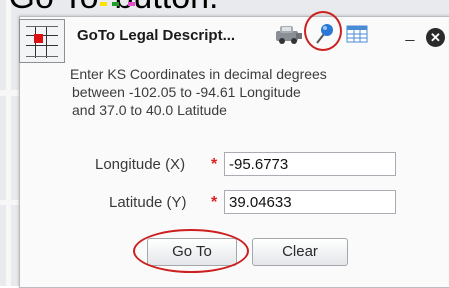 The width and height of the screenshot is (449, 288). Describe the element at coordinates (310, 164) in the screenshot. I see `longitude-input` at that location.